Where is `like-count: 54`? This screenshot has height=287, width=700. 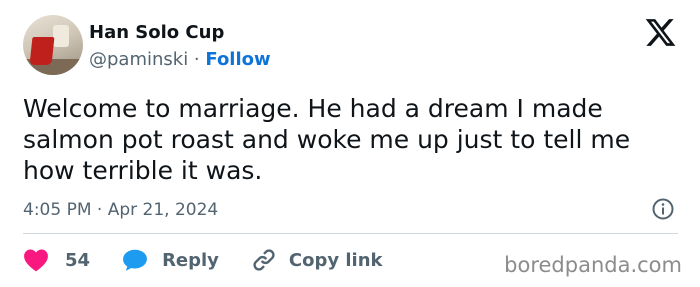 like-count: 54 is located at coordinates (78, 260).